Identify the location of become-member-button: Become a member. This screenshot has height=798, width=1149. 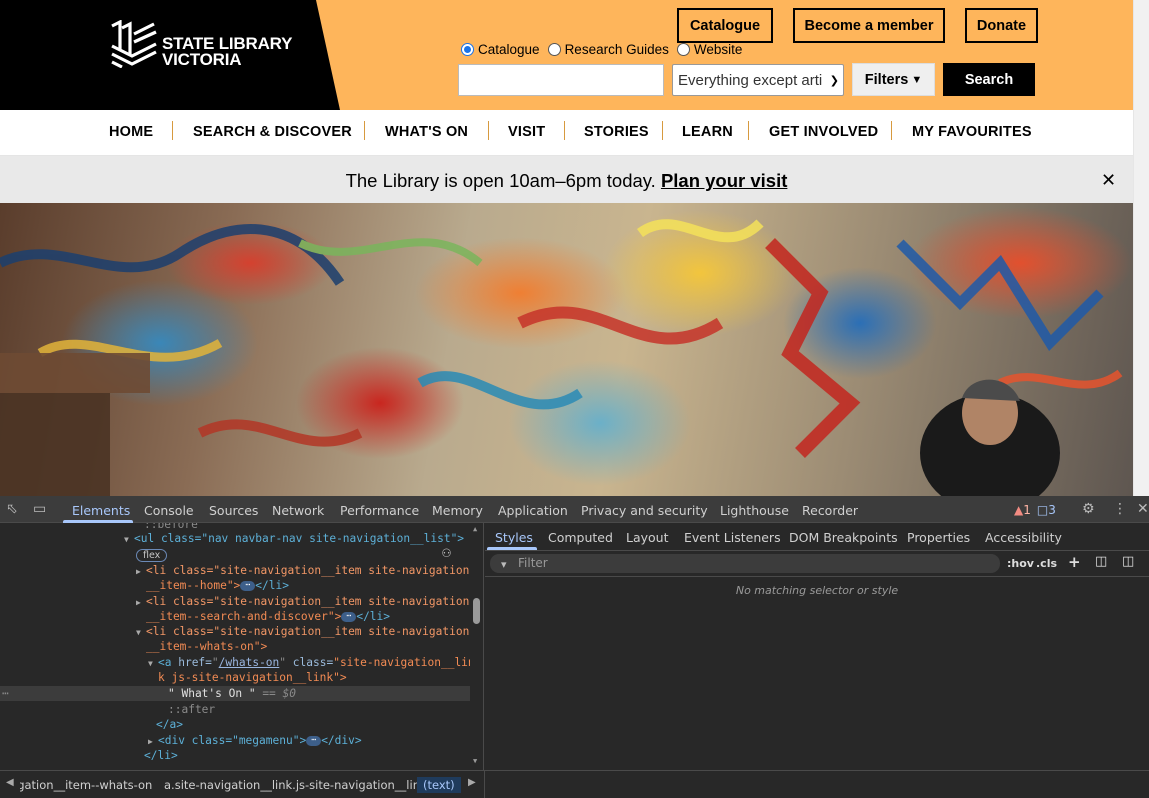
(869, 25).